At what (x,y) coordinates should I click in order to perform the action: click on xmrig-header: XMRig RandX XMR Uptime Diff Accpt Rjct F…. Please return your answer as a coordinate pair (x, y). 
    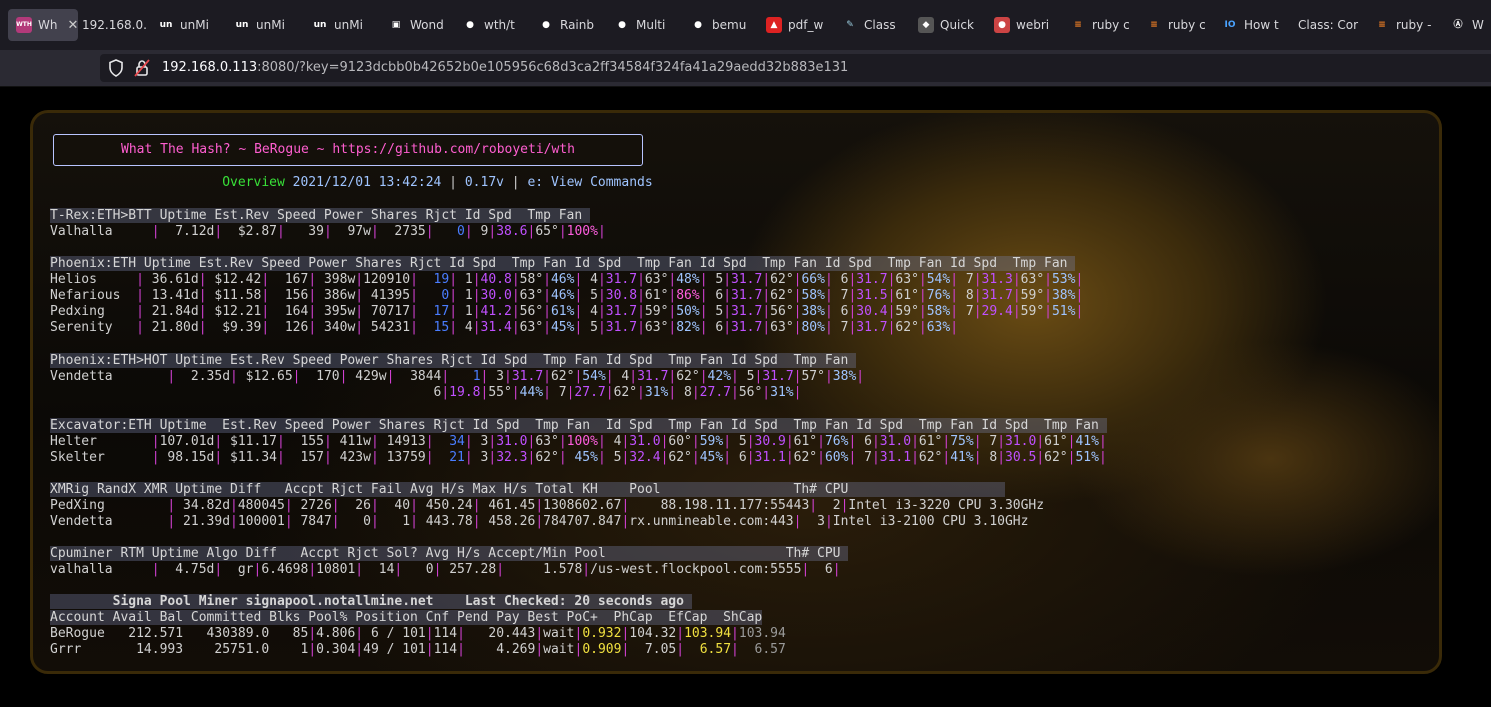
    Looking at the image, I should click on (527, 489).